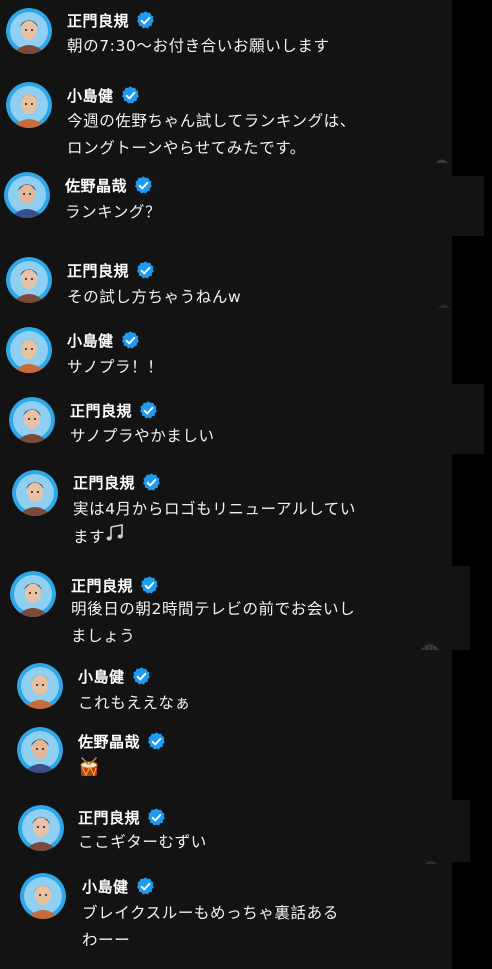  I want to click on message-line: ブレイクスルーもめっちゃ裏話ある, so click(210, 913).